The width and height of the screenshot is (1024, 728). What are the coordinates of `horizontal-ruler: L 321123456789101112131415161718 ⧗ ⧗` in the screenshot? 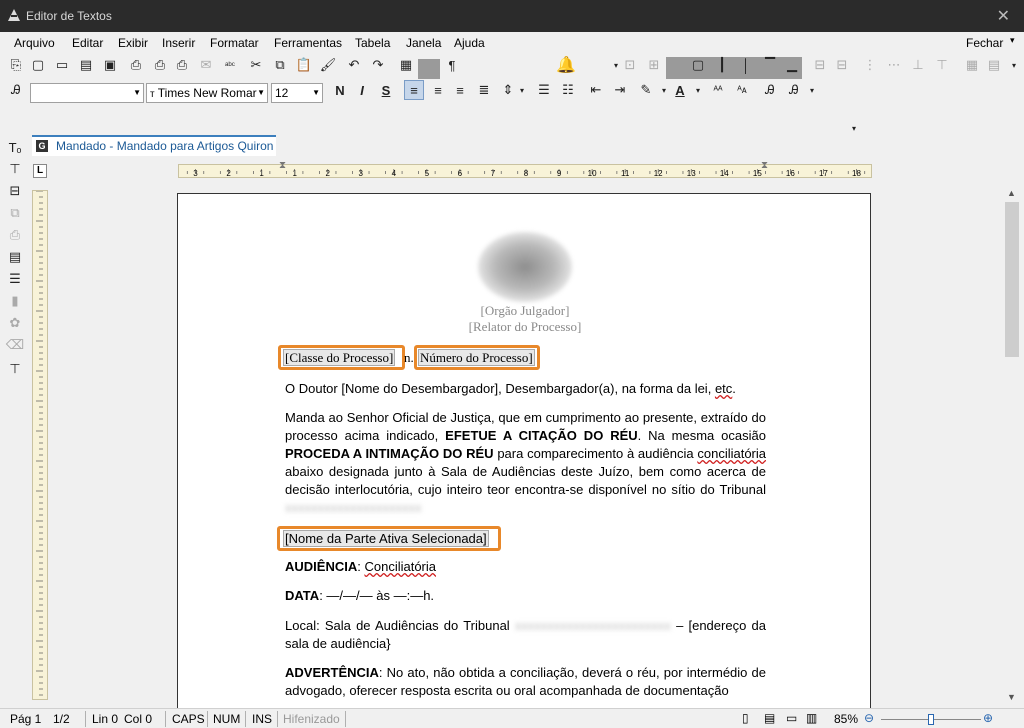 It's located at (527, 171).